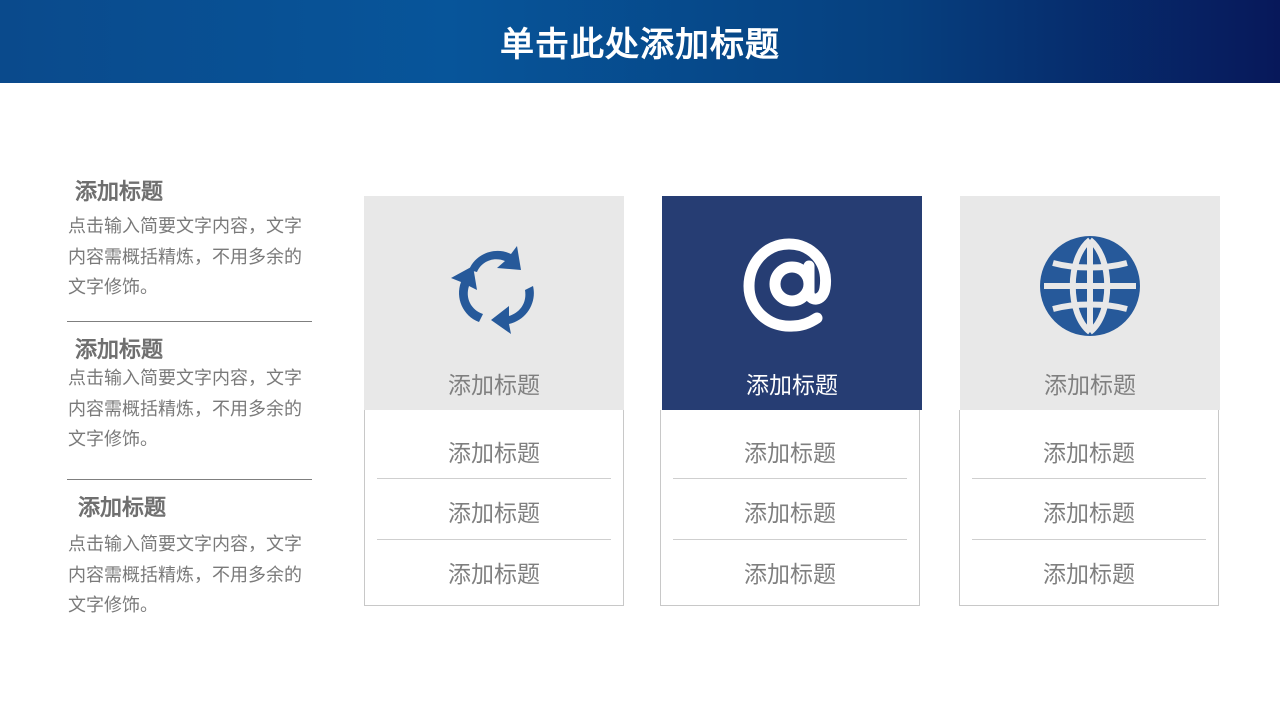 This screenshot has width=1280, height=720. What do you see at coordinates (1090, 286) in the screenshot?
I see `globe-icon` at bounding box center [1090, 286].